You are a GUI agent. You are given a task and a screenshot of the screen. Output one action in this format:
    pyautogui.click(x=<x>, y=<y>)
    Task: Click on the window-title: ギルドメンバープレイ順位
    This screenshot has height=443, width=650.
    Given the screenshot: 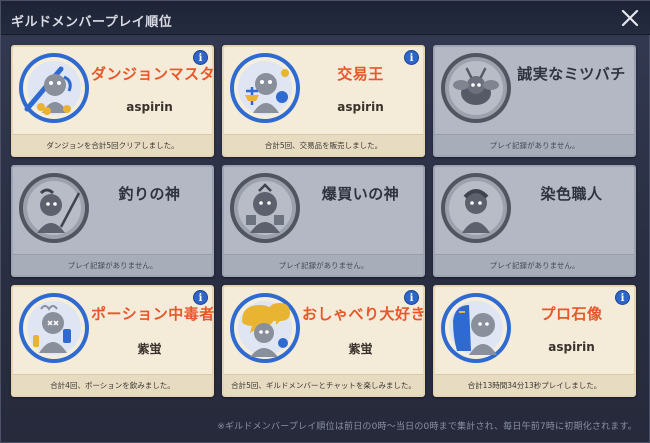 What is the action you would take?
    pyautogui.click(x=92, y=22)
    